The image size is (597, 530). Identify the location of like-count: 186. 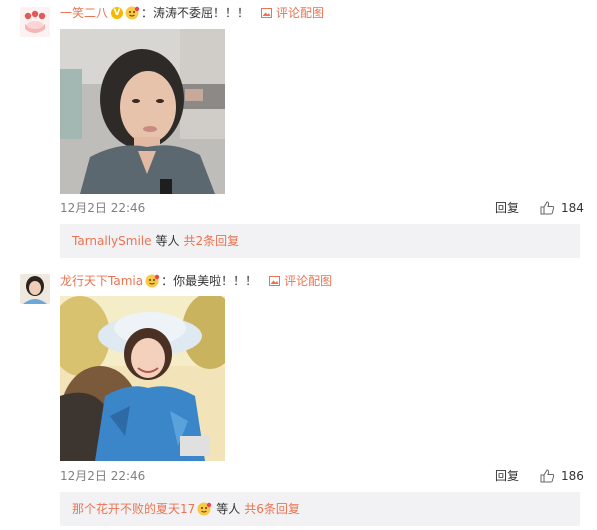
(572, 476).